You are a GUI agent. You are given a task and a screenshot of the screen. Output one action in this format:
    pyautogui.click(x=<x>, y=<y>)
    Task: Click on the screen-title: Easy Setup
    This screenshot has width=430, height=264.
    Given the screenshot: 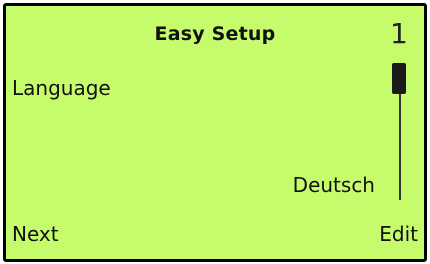 What is the action you would take?
    pyautogui.click(x=215, y=34)
    